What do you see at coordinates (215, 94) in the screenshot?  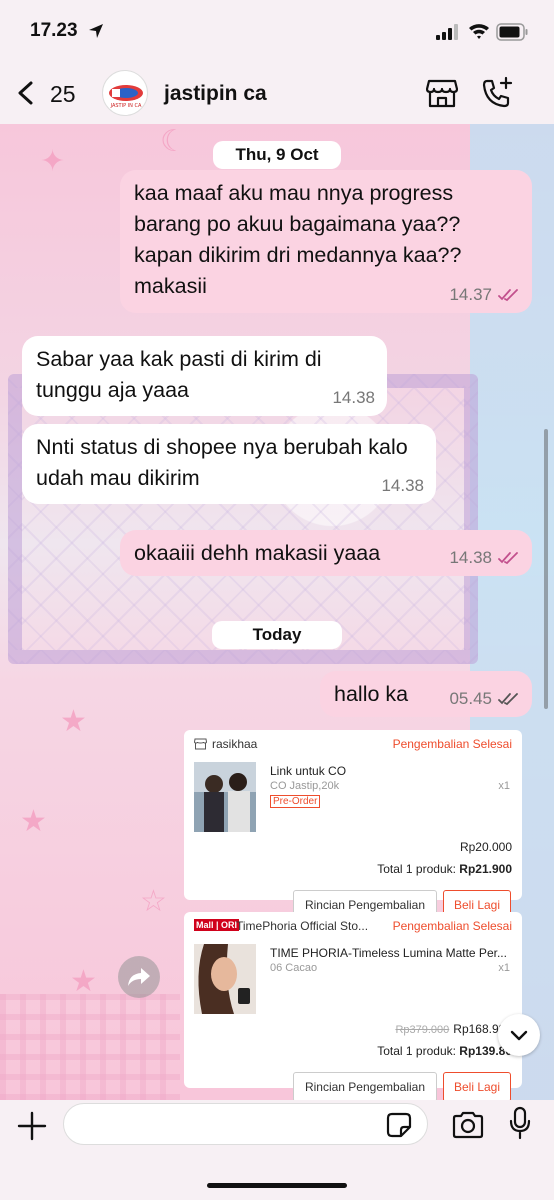 I see `contact-name: jastipin ca` at bounding box center [215, 94].